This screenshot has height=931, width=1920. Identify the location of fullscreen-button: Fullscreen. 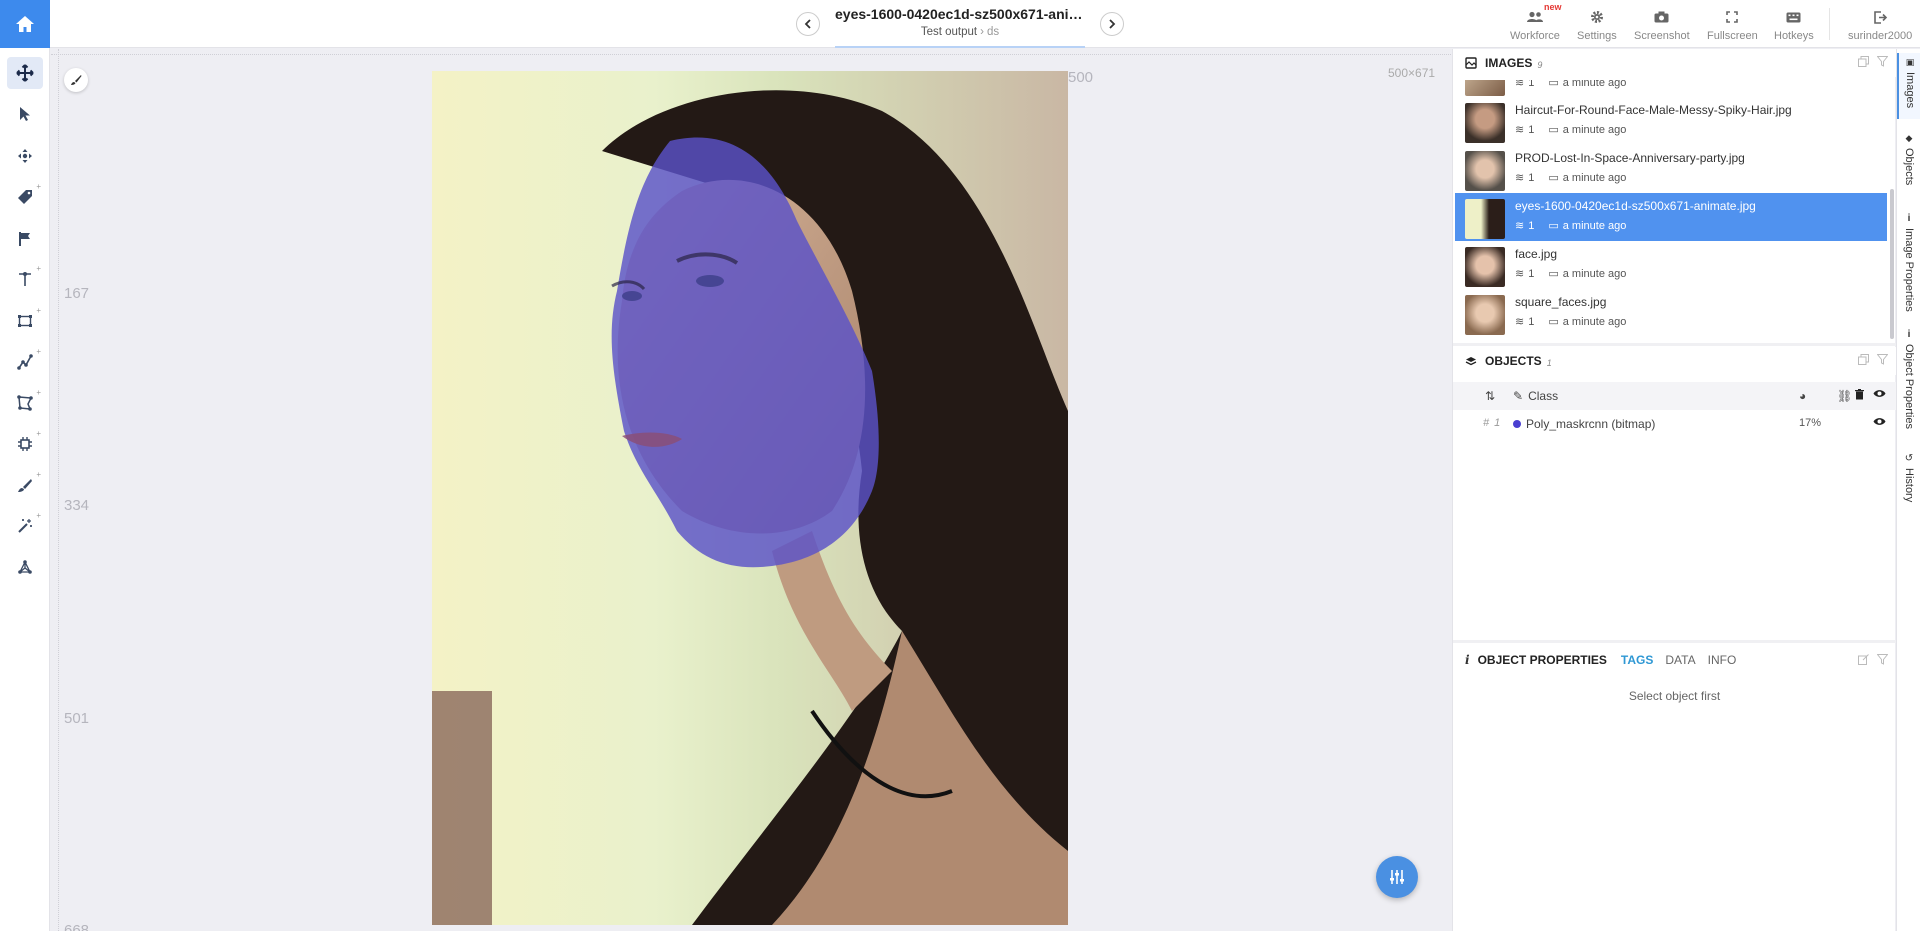
(1732, 25).